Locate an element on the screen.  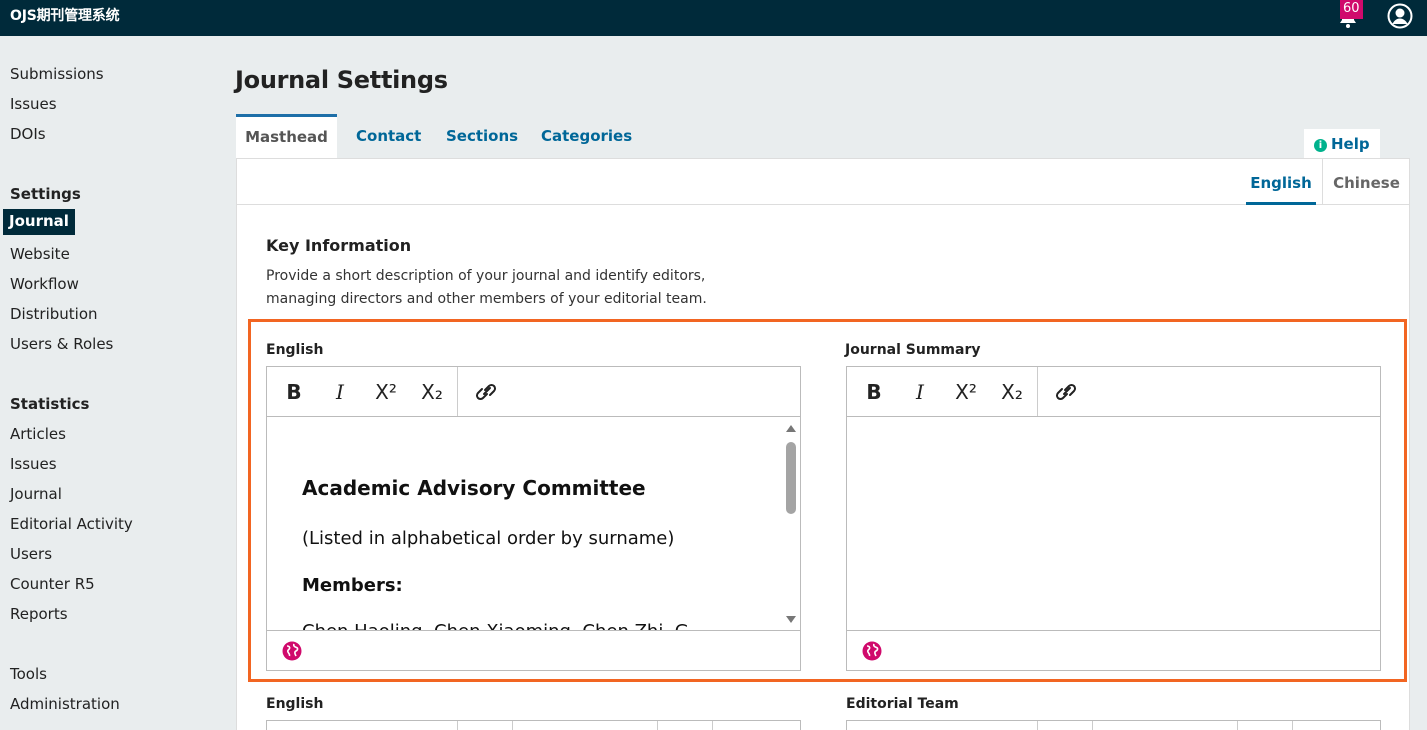
locale-tab-chinese: Chinese is located at coordinates (1366, 182).